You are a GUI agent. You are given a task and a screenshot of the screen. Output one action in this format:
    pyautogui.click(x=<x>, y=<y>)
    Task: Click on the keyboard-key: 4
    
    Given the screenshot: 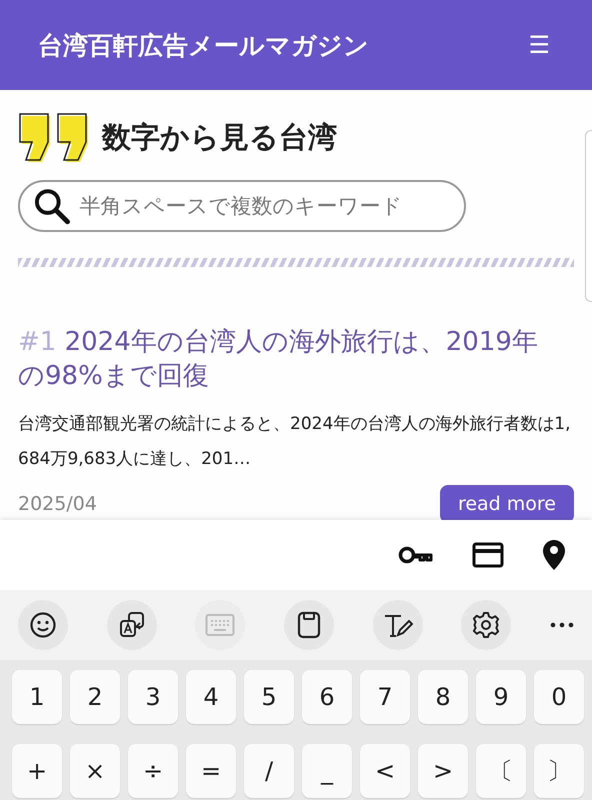 What is the action you would take?
    pyautogui.click(x=211, y=697)
    